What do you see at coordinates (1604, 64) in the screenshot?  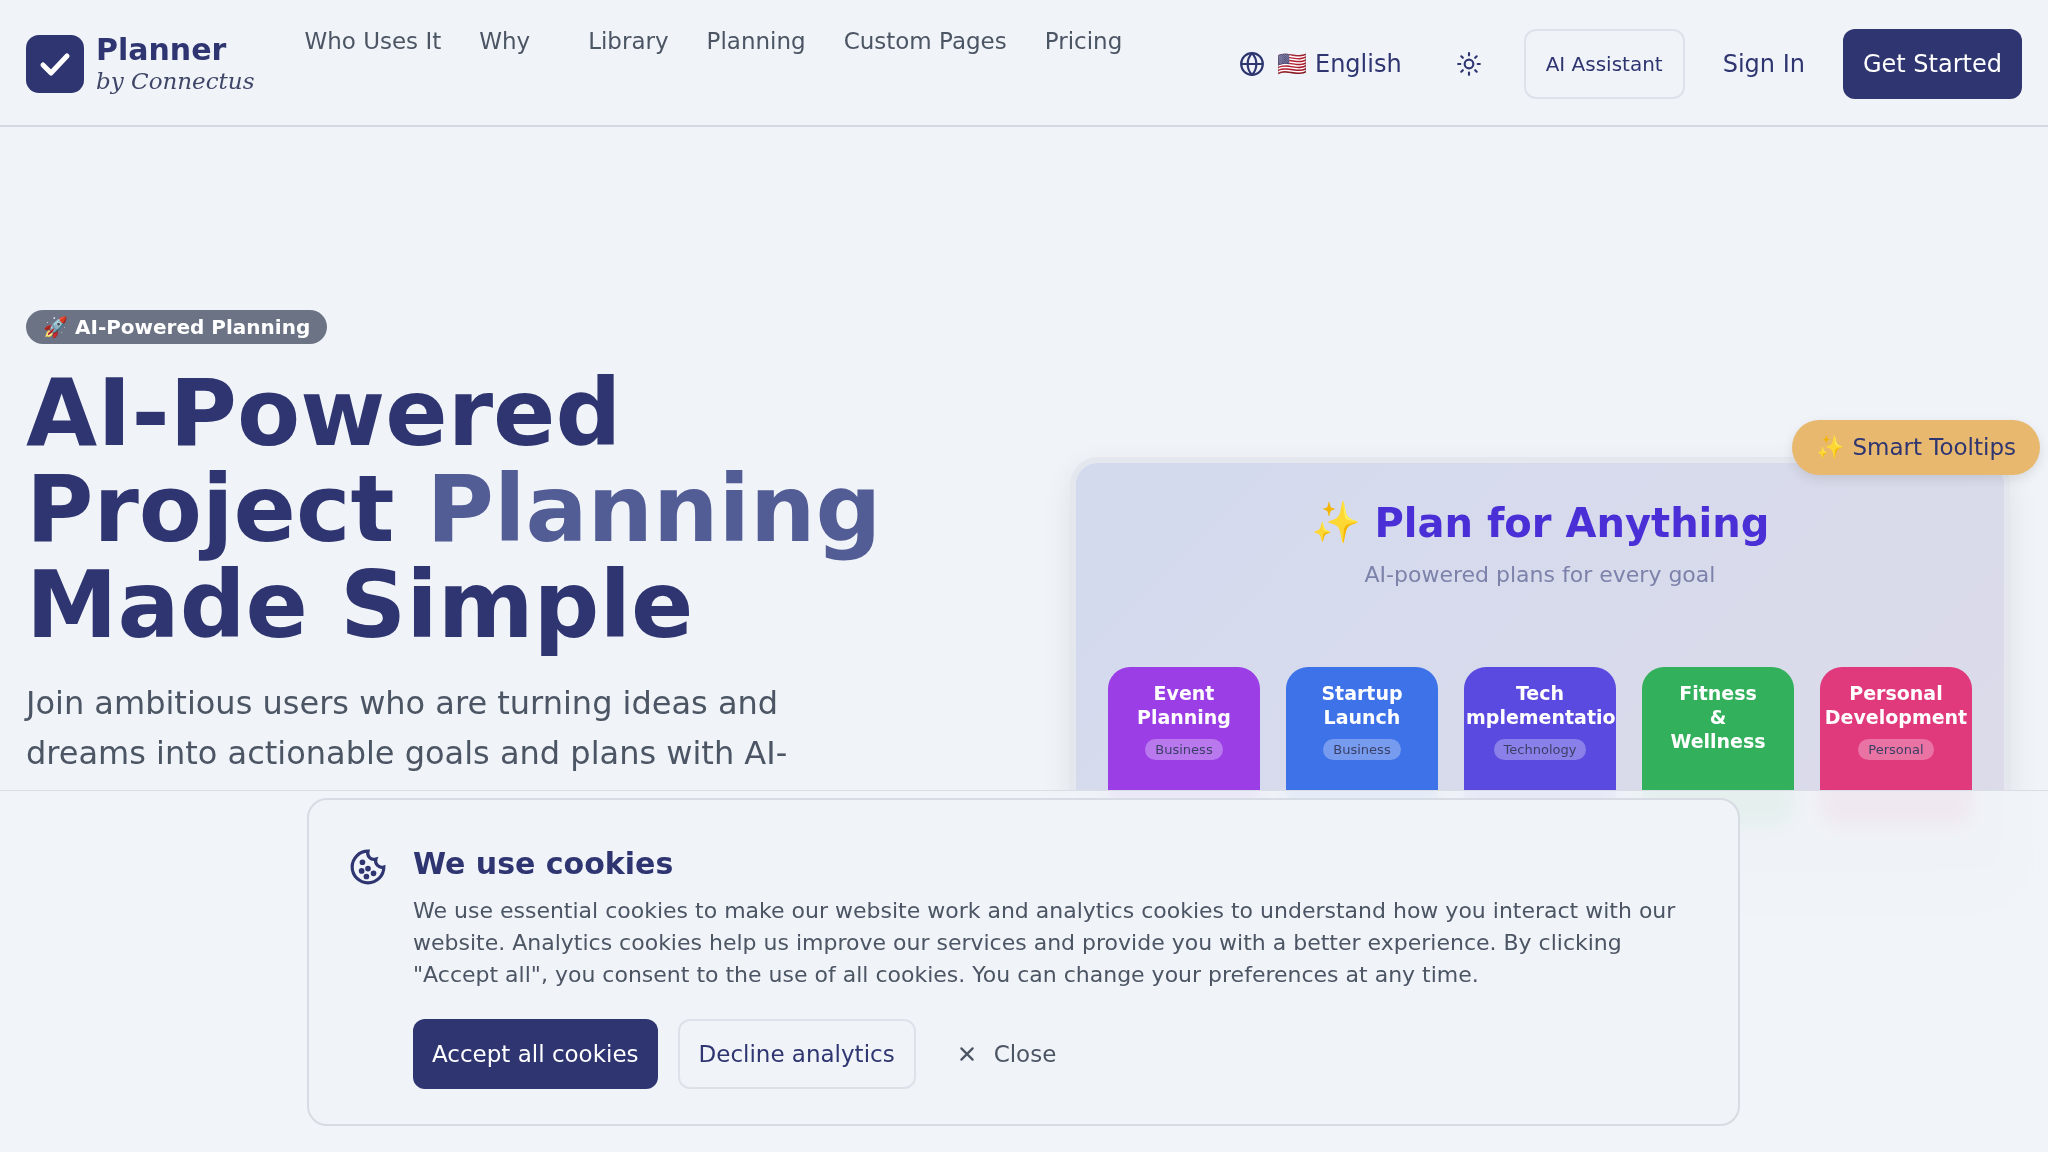 I see `ai-assistant-button: AI Assistant` at bounding box center [1604, 64].